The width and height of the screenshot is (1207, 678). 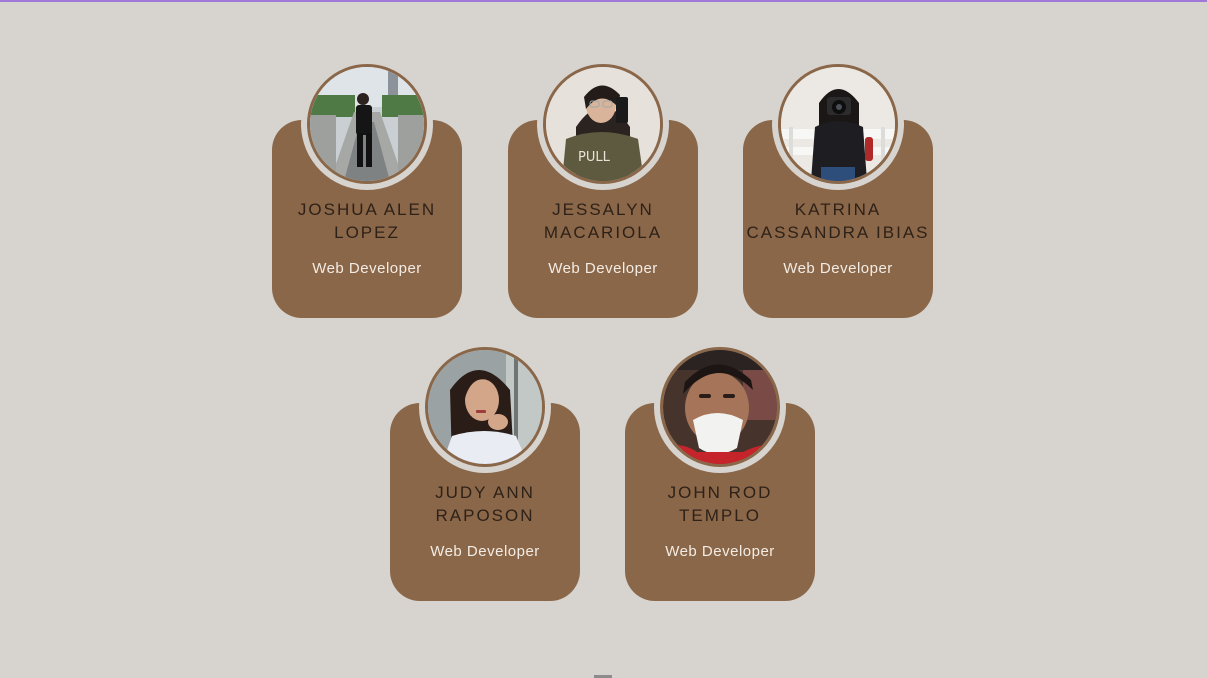 What do you see at coordinates (838, 232) in the screenshot?
I see `member-name-line-2: CASSANDRA IBIAS` at bounding box center [838, 232].